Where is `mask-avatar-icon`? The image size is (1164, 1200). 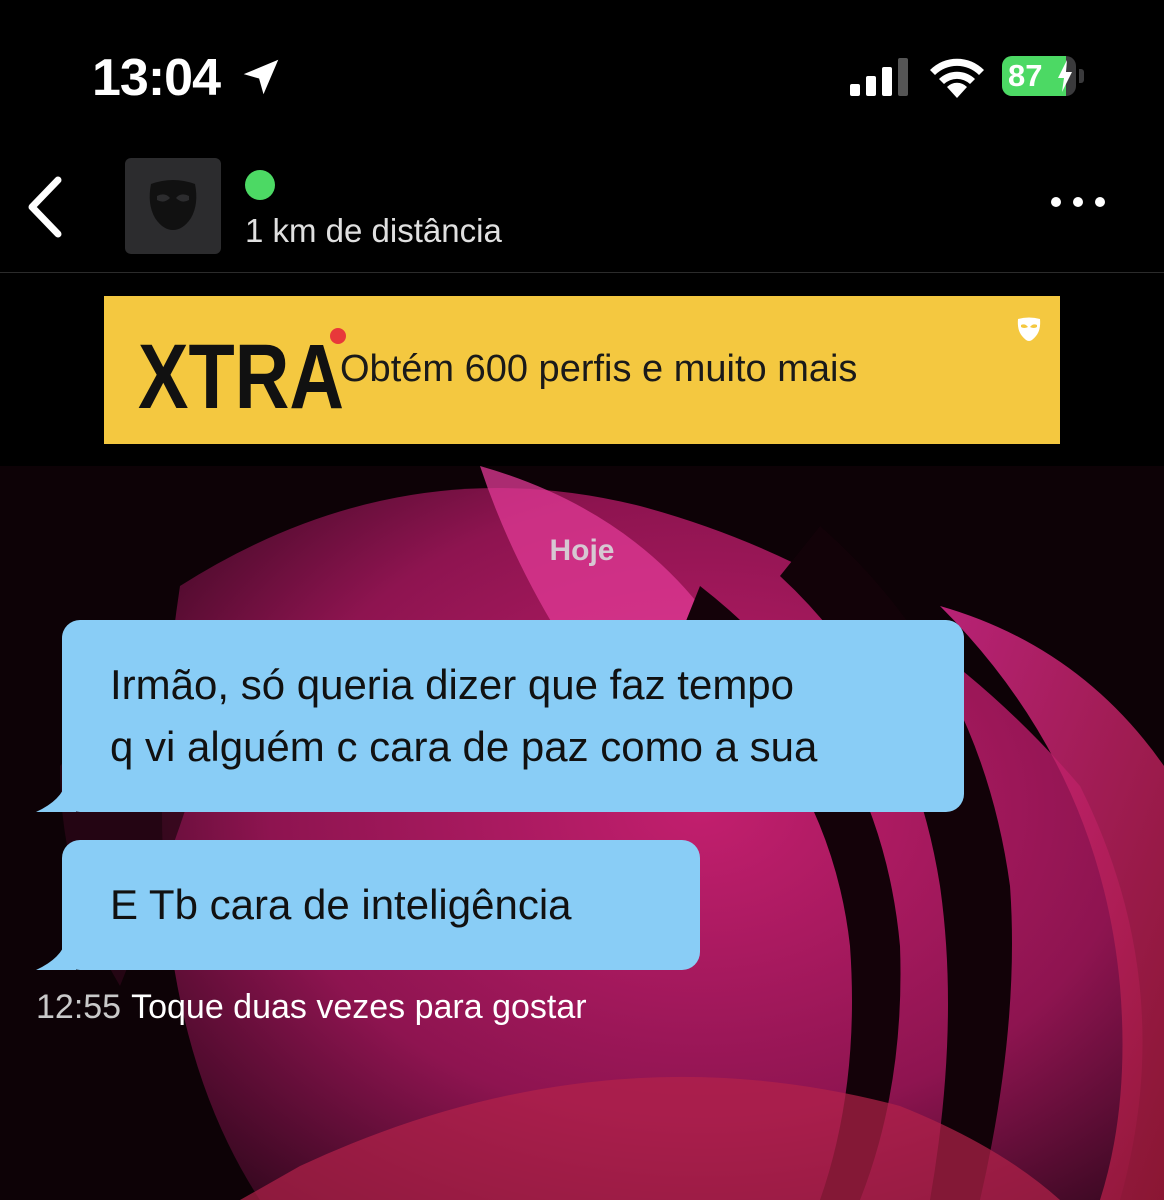 mask-avatar-icon is located at coordinates (173, 205).